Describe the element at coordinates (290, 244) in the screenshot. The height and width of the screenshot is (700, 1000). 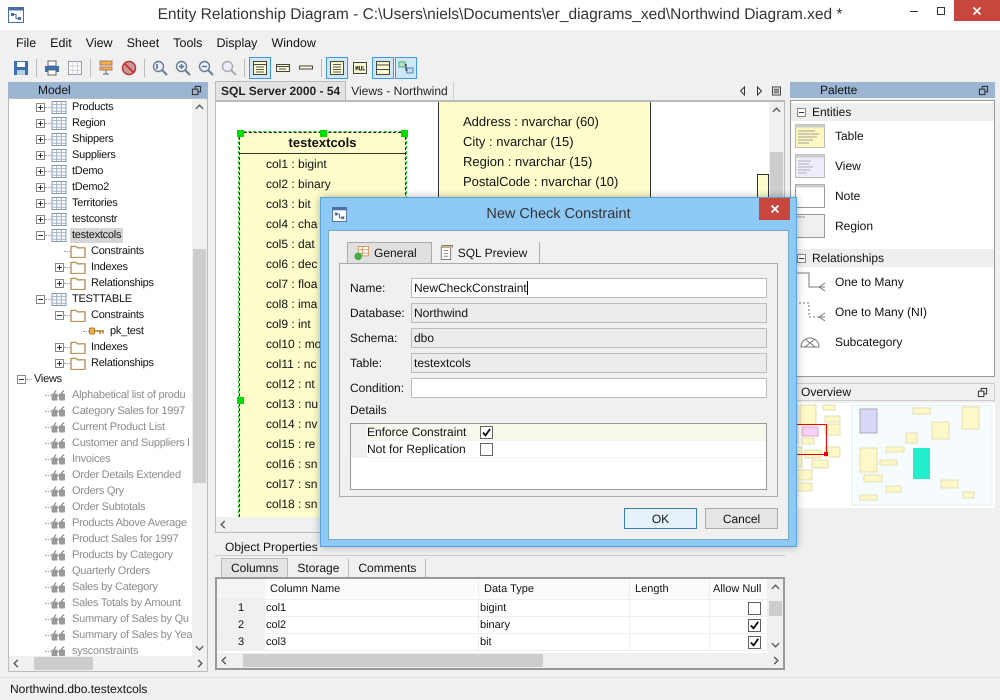
I see `column-entry: col5 : dat` at that location.